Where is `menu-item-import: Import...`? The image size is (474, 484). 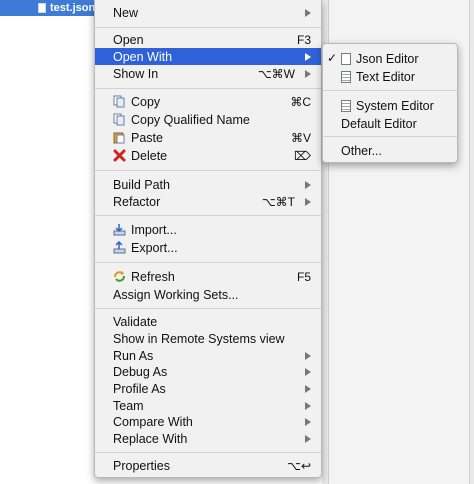 menu-item-import: Import... is located at coordinates (208, 229).